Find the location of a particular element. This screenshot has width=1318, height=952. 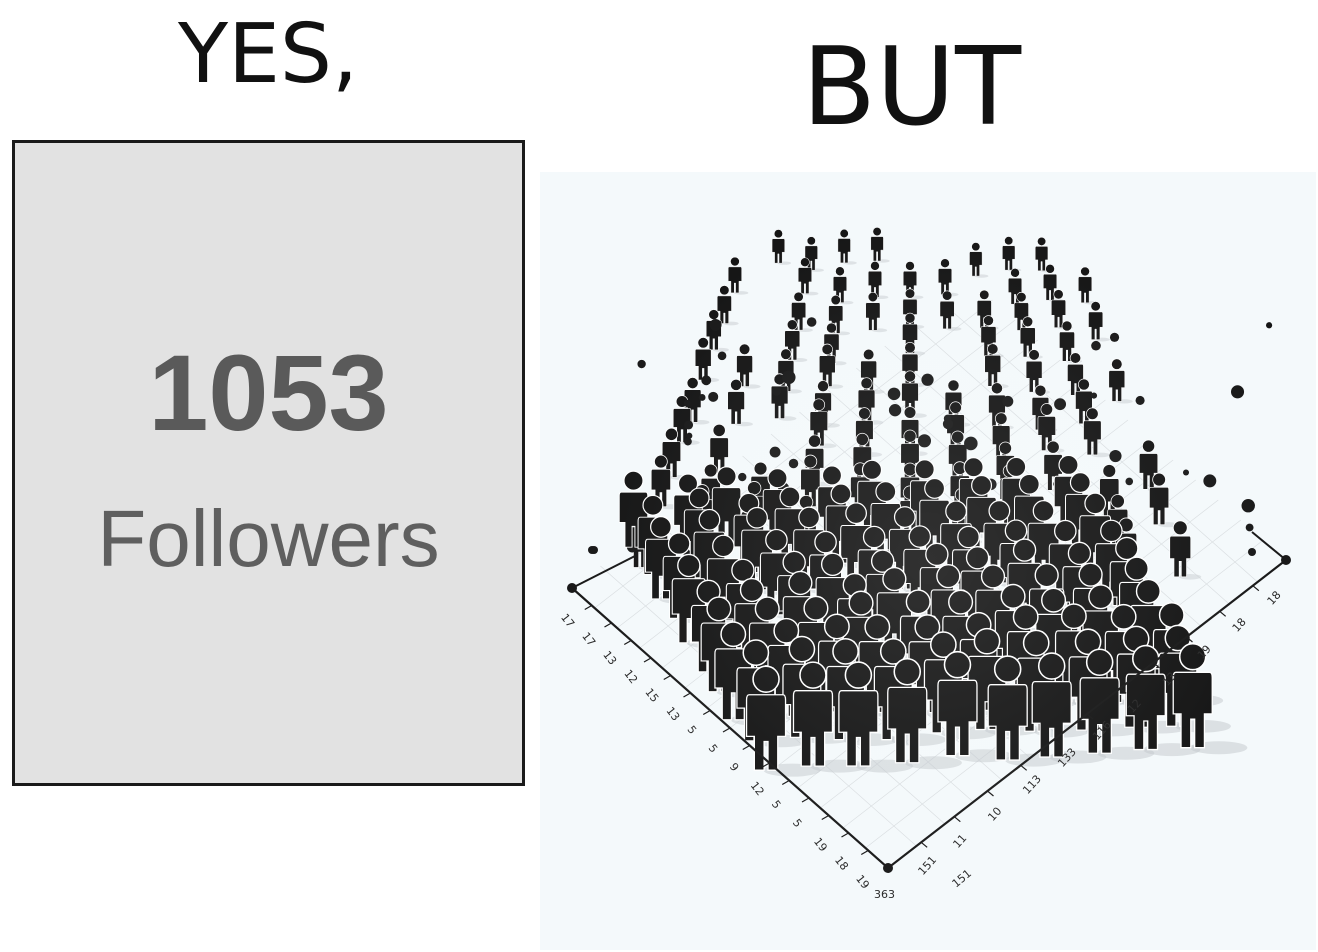

corner-label: 151 is located at coordinates (962, 878).